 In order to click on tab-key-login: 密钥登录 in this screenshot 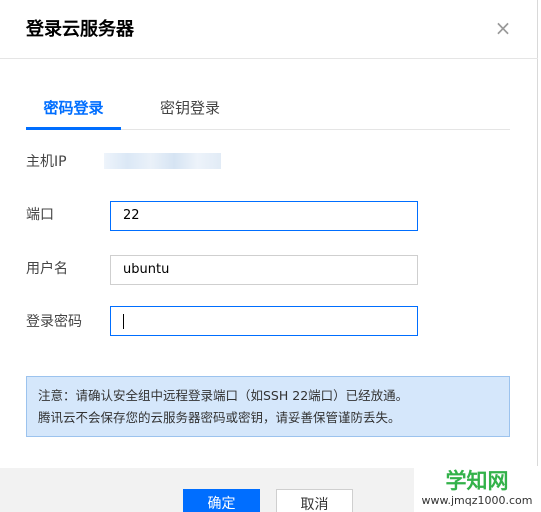, I will do `click(190, 111)`.